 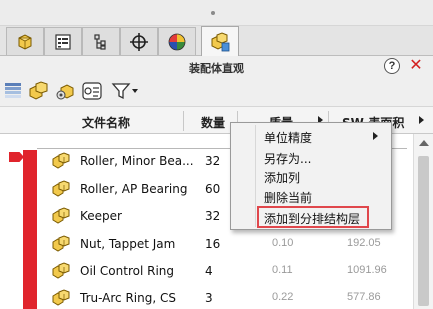 I want to click on part-list-button, so click(x=92, y=91).